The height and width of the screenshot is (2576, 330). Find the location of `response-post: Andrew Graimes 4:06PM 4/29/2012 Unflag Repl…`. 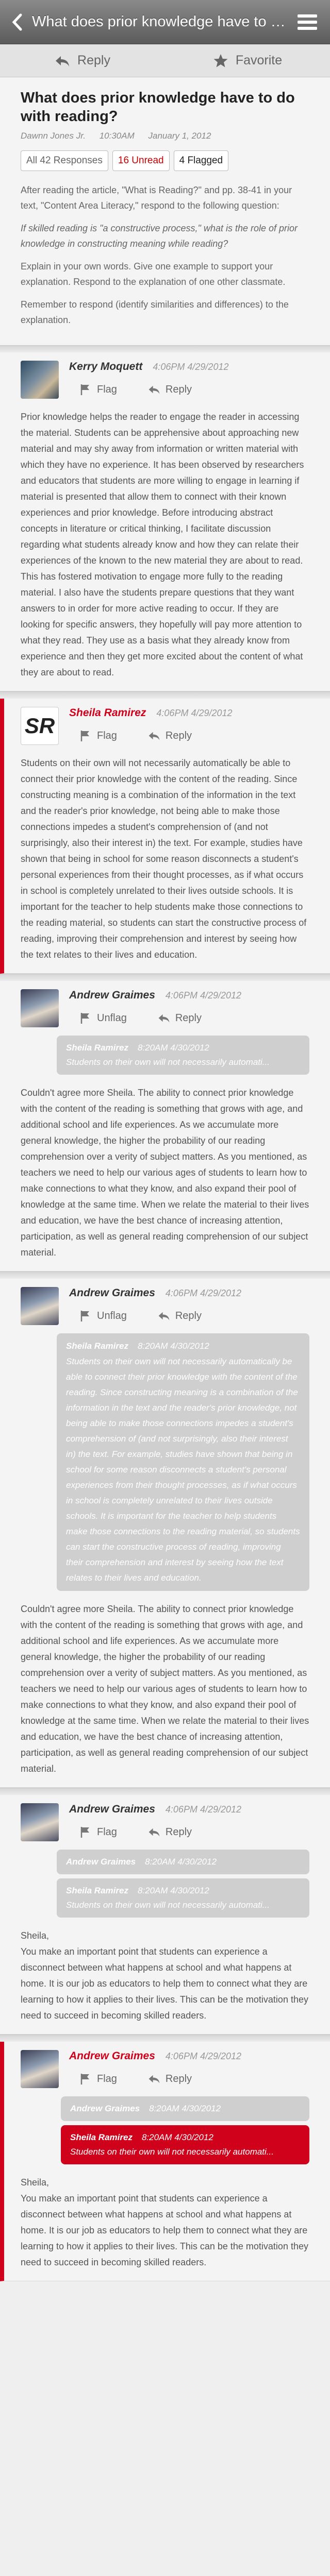

response-post: Andrew Graimes 4:06PM 4/29/2012 Unflag Repl… is located at coordinates (165, 1126).